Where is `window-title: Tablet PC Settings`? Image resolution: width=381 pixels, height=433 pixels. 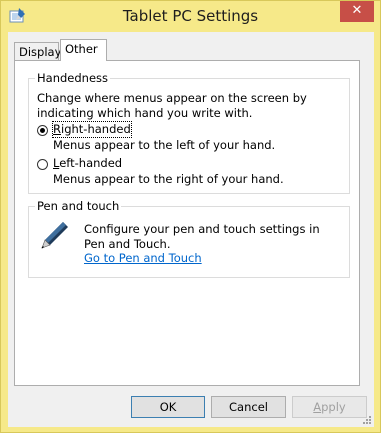
window-title: Tablet PC Settings is located at coordinates (190, 16).